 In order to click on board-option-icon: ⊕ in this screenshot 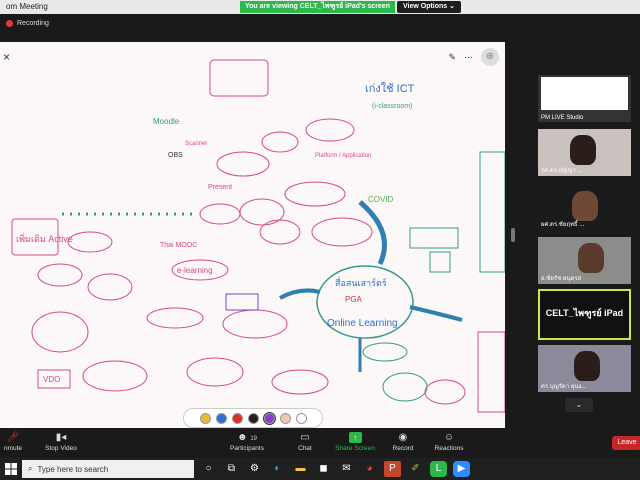, I will do `click(490, 57)`.